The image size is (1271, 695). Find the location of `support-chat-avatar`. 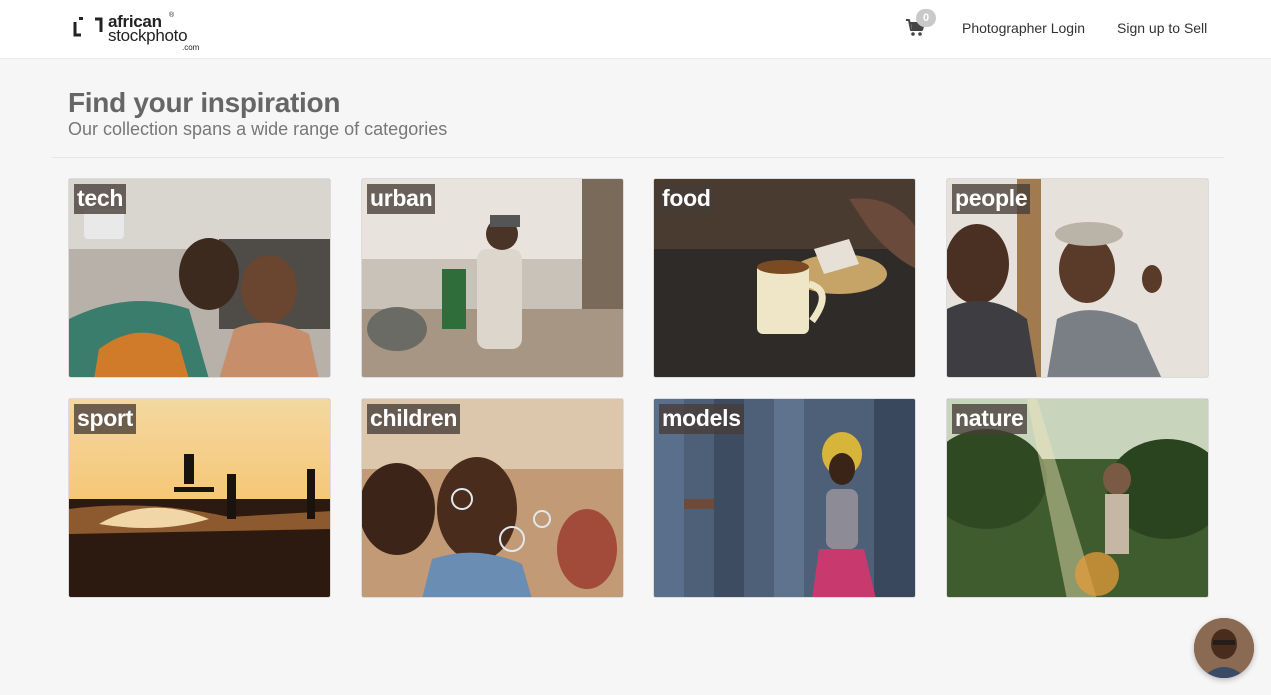

support-chat-avatar is located at coordinates (1224, 648).